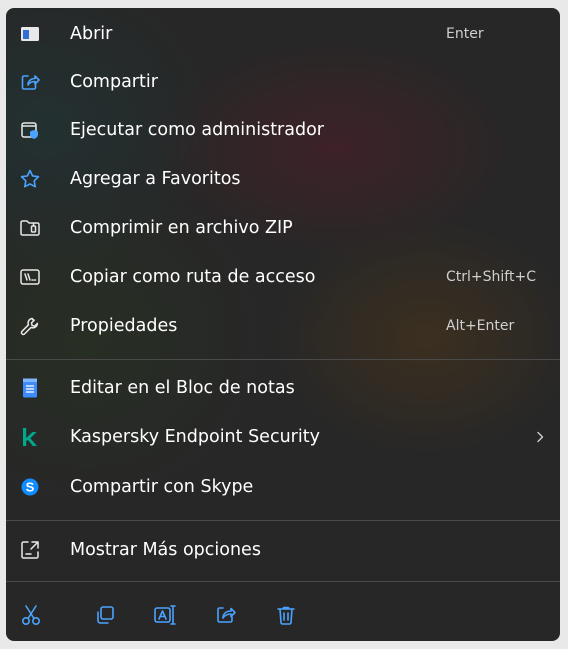  What do you see at coordinates (30, 388) in the screenshot?
I see `notepad-icon` at bounding box center [30, 388].